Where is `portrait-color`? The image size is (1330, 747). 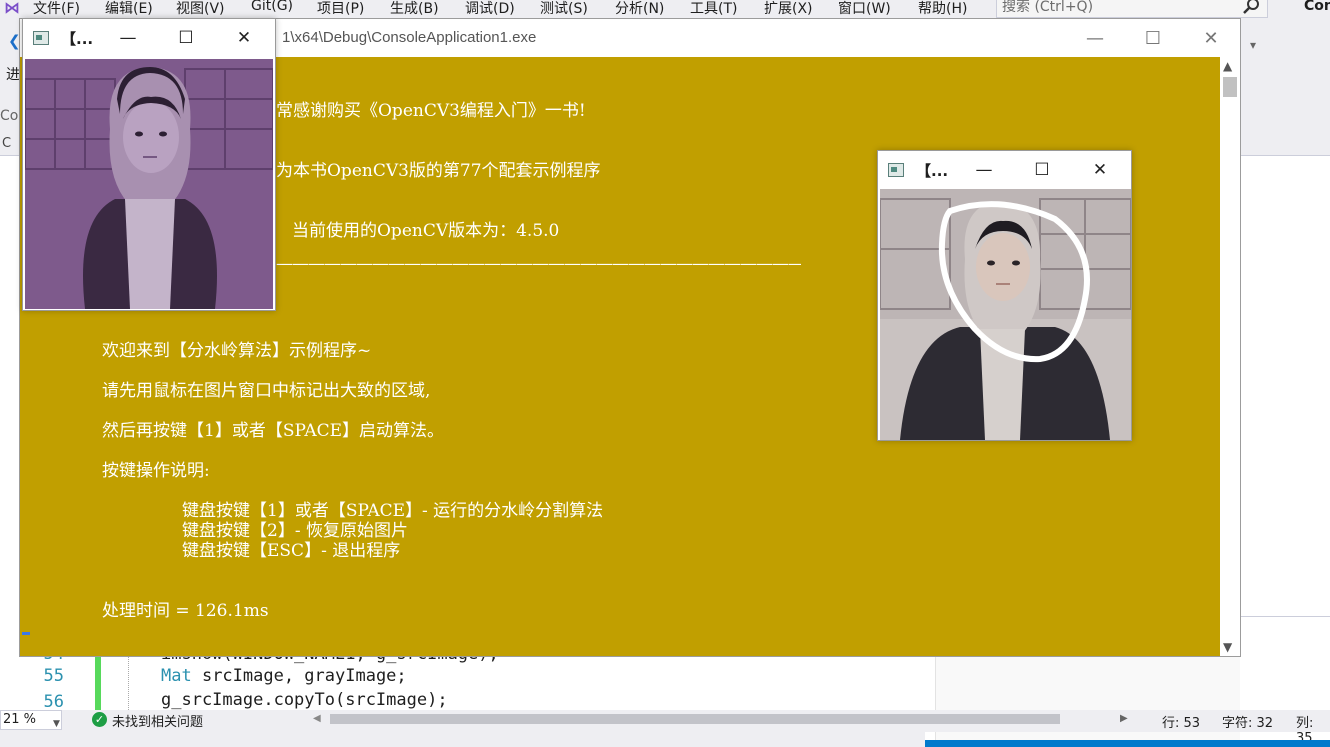
portrait-color is located at coordinates (1005, 314).